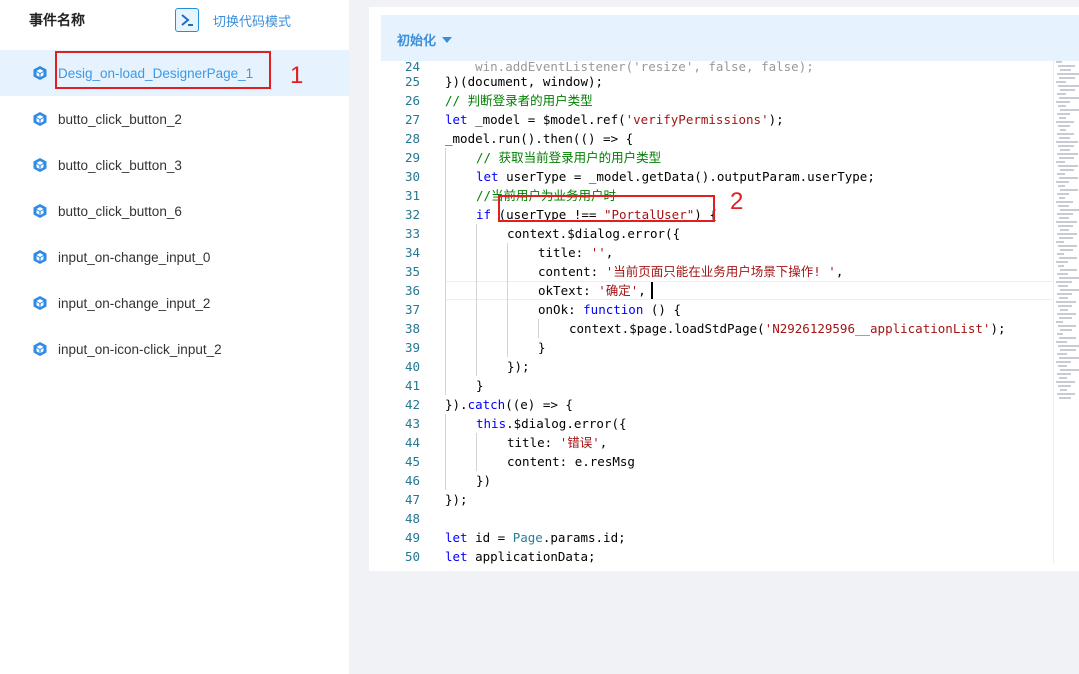 This screenshot has height=674, width=1079. What do you see at coordinates (524, 81) in the screenshot?
I see `code-token: })(document, window);` at bounding box center [524, 81].